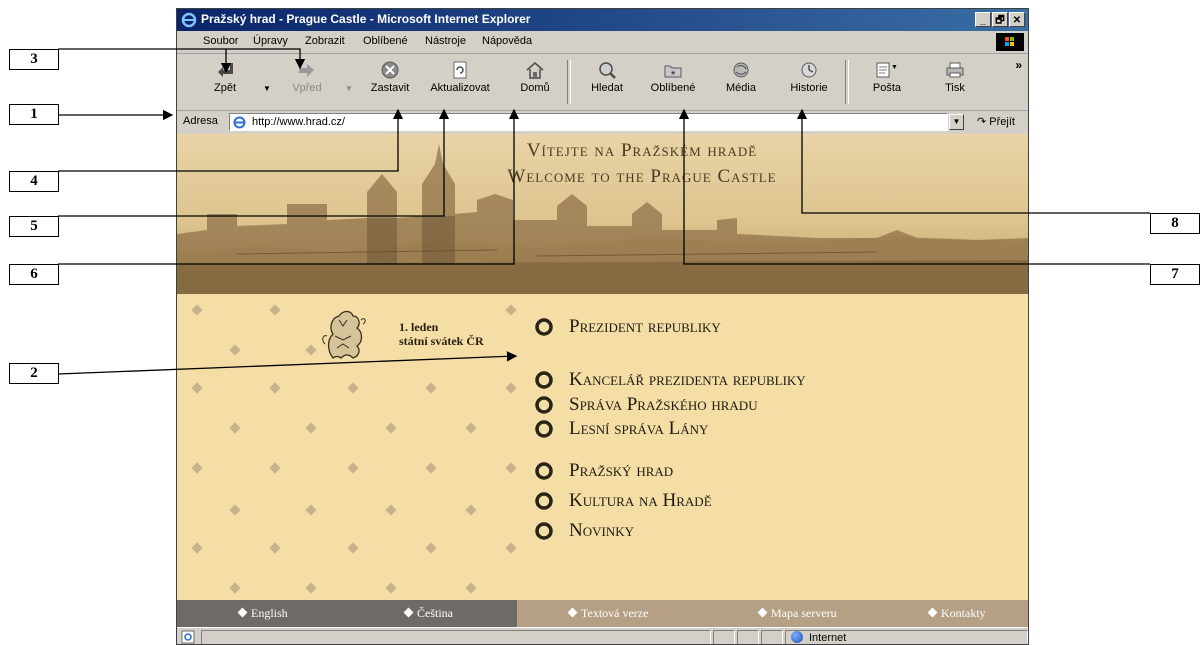  I want to click on callout-4: 4, so click(34, 181).